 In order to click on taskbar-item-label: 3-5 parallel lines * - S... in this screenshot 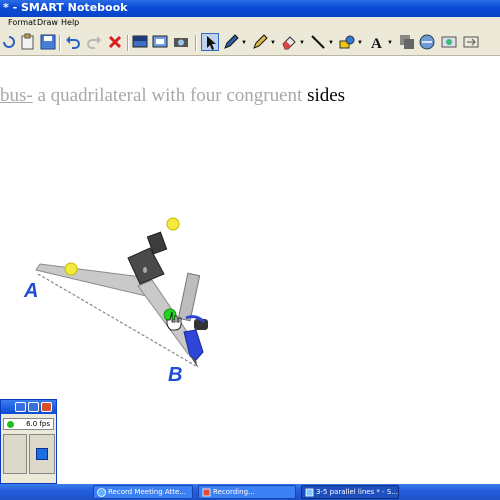, I will do `click(357, 492)`.